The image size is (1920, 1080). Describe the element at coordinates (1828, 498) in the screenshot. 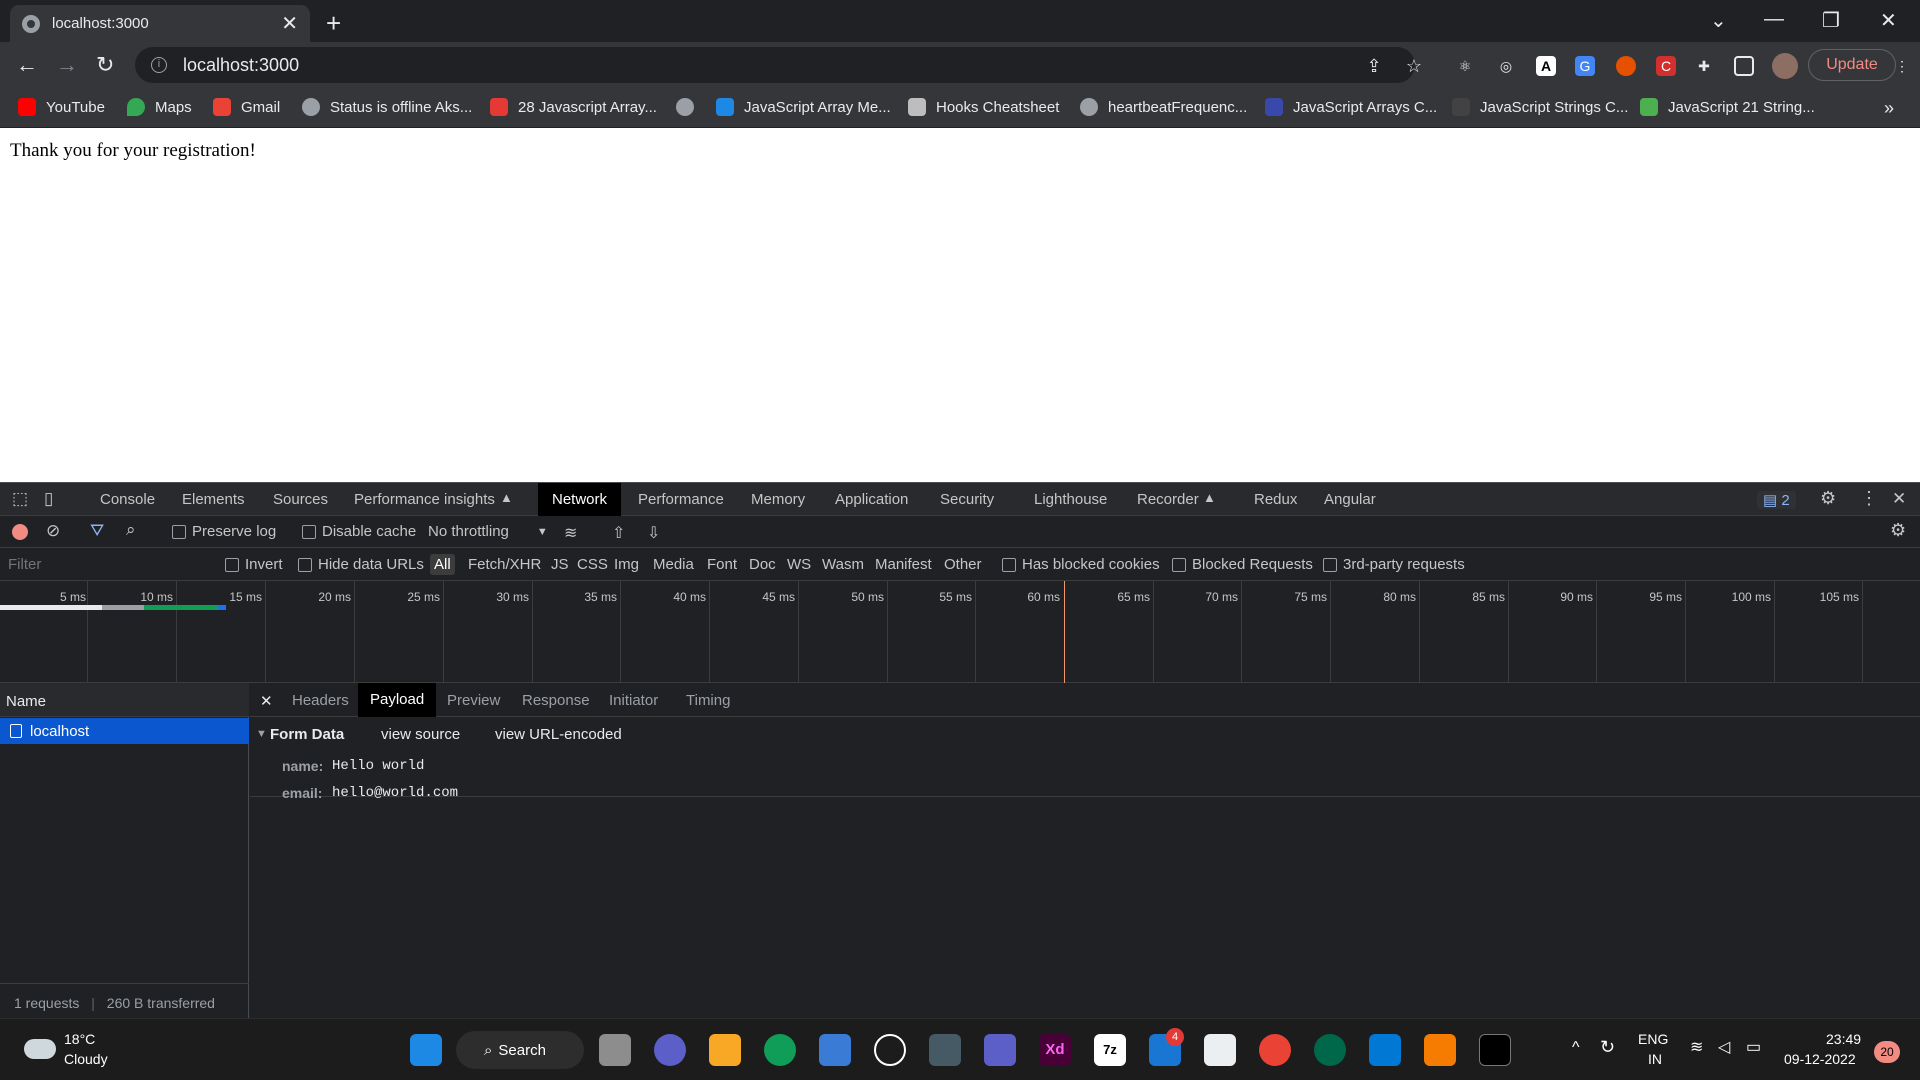

I see `settings-gear-icon: ⚙` at that location.